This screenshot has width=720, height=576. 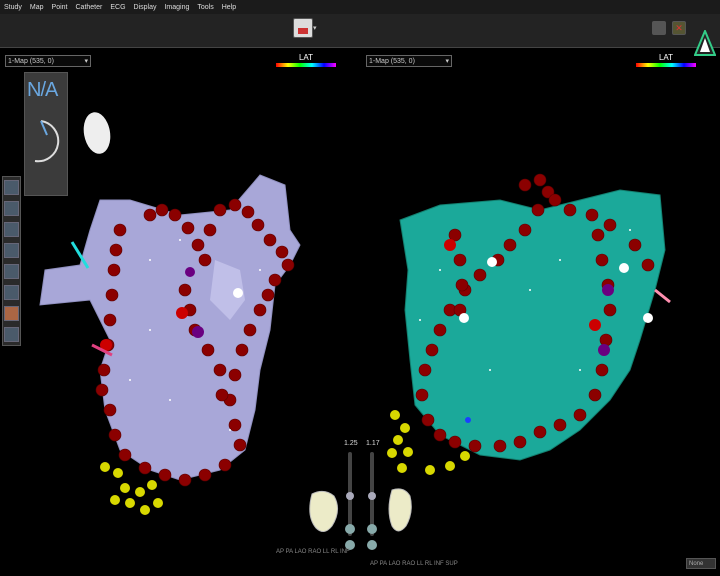 What do you see at coordinates (306, 65) in the screenshot?
I see `left-lat-colorbar` at bounding box center [306, 65].